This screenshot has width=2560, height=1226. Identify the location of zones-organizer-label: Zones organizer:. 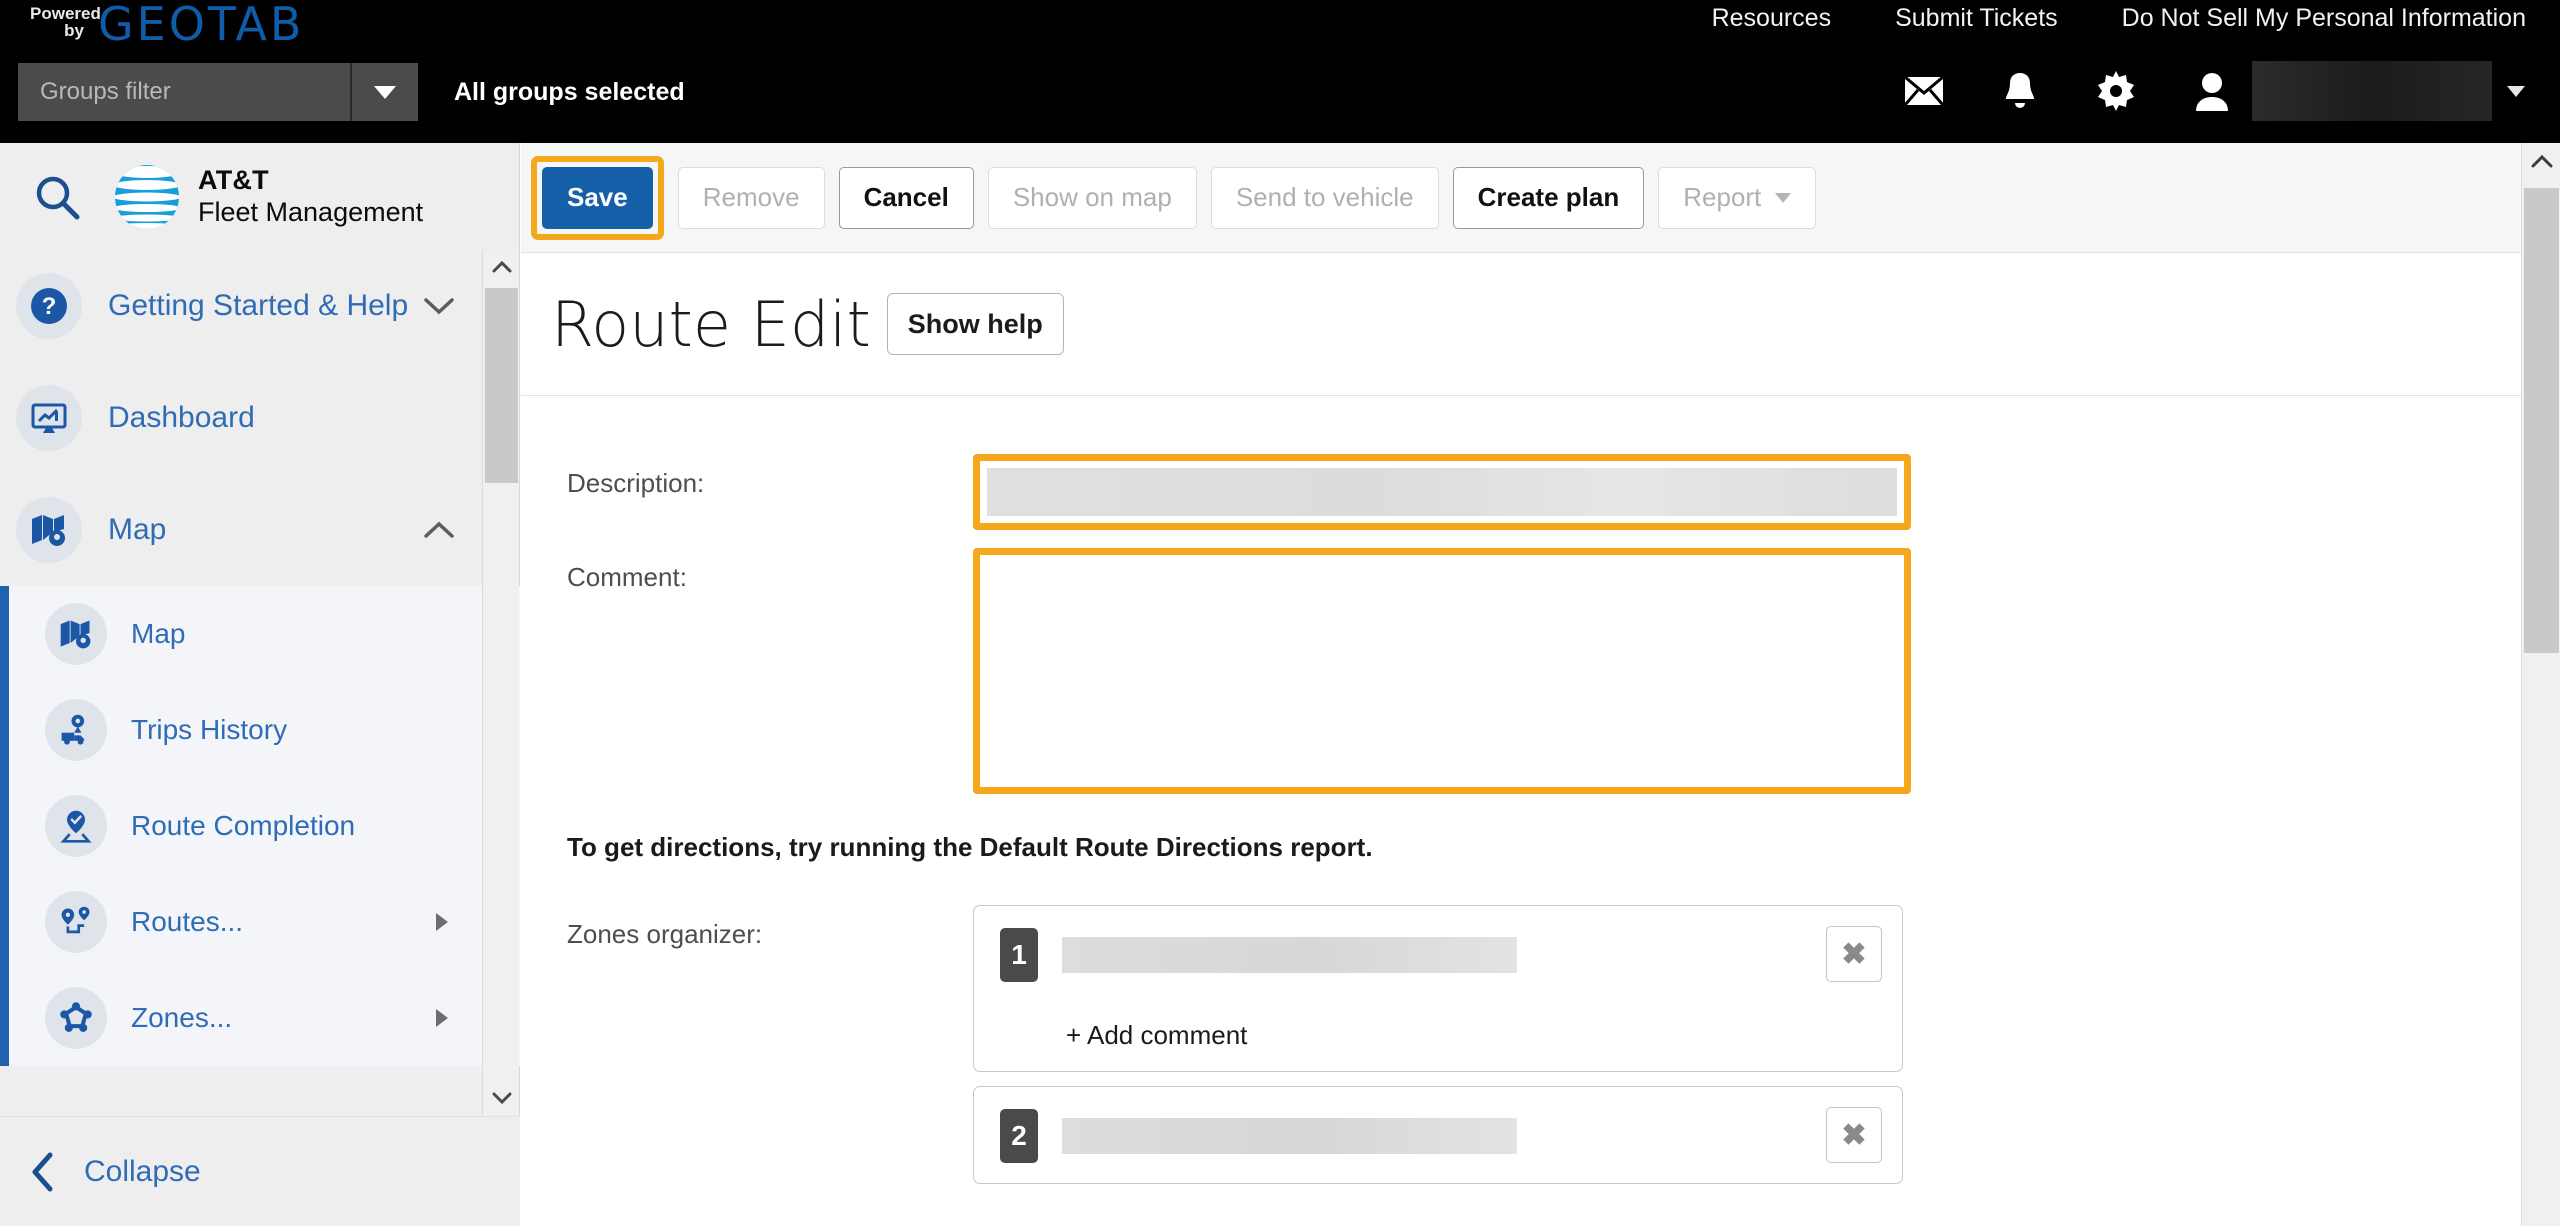
(665, 934).